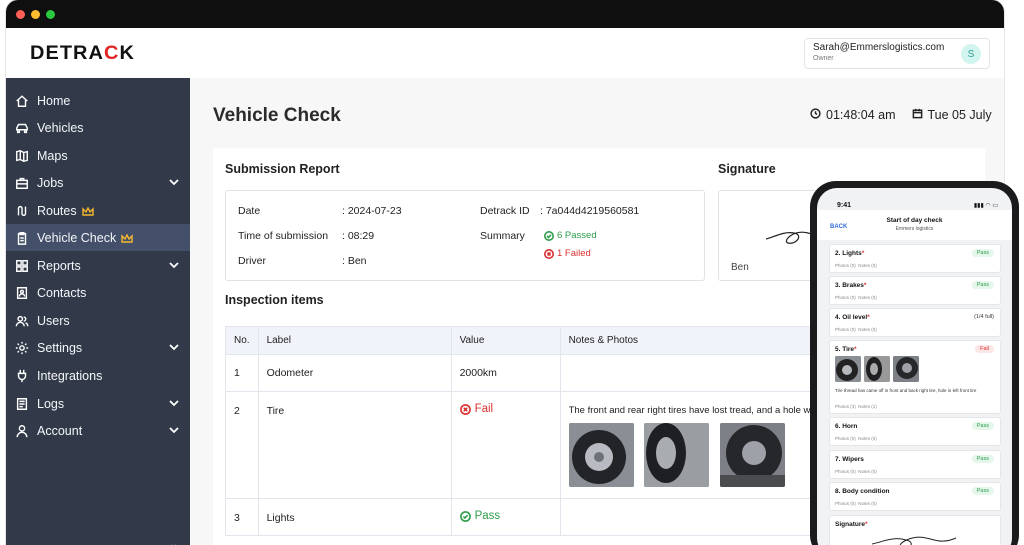 The height and width of the screenshot is (545, 1024). What do you see at coordinates (98, 403) in the screenshot?
I see `sidebar-item-logs: Logs` at bounding box center [98, 403].